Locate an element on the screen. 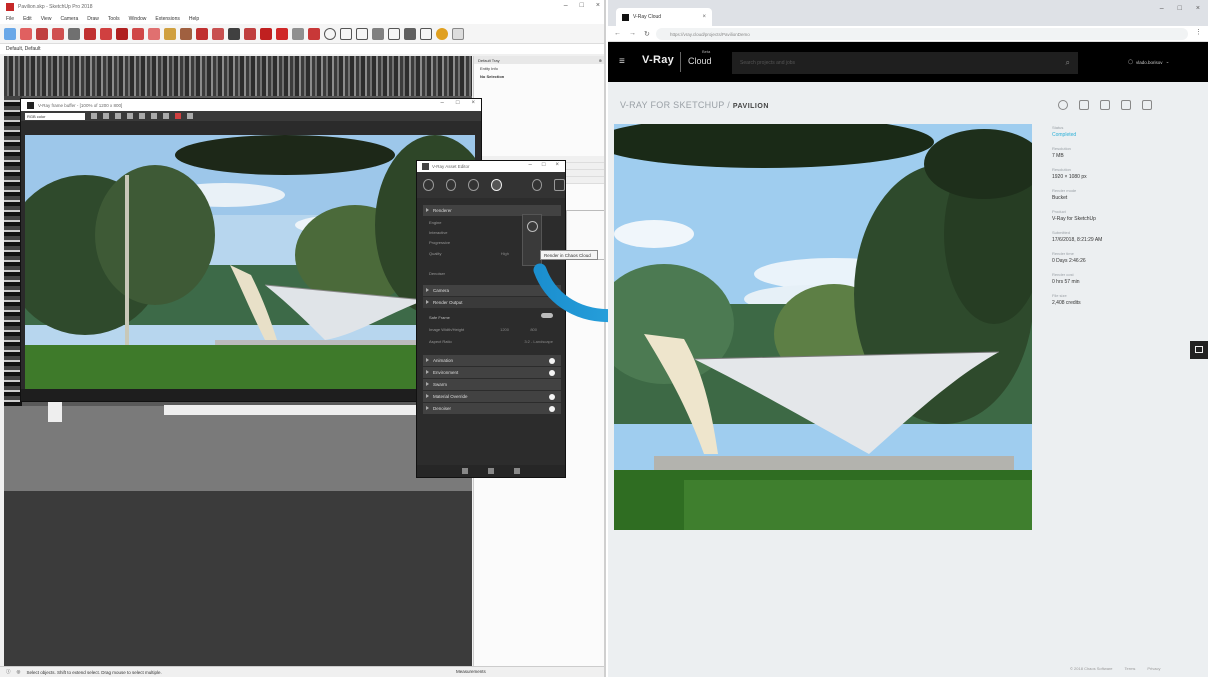 This screenshot has width=1208, height=677. track-icon is located at coordinates (142, 116).